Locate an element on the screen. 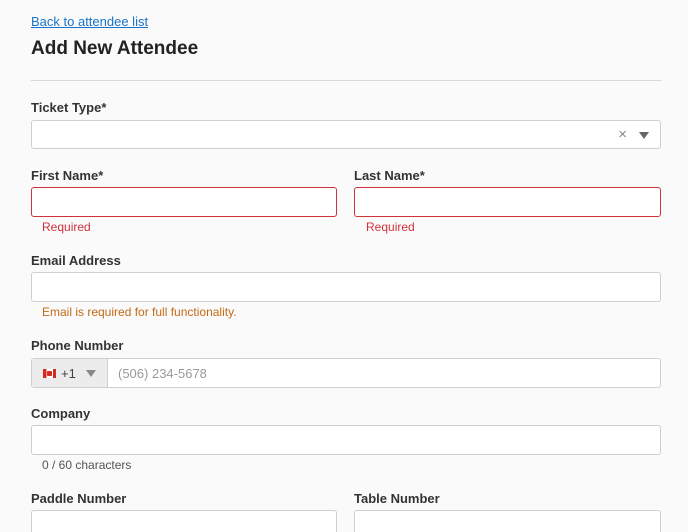  canada-flag-icon is located at coordinates (49, 373).